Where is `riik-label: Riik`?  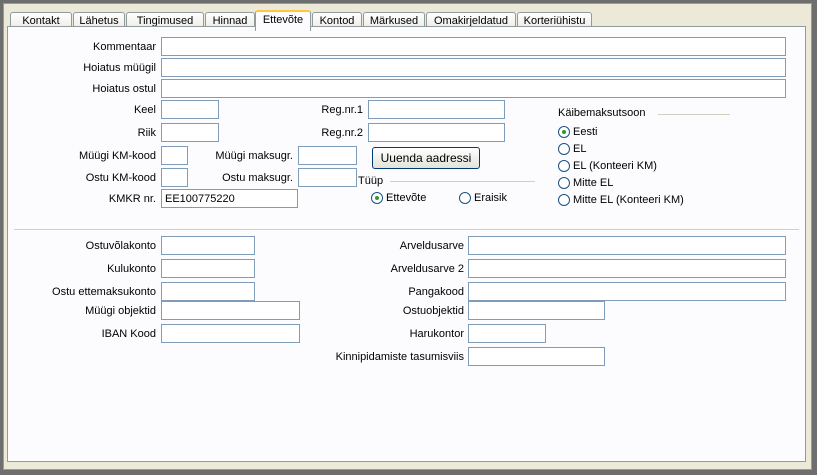 riik-label: Riik is located at coordinates (146, 133).